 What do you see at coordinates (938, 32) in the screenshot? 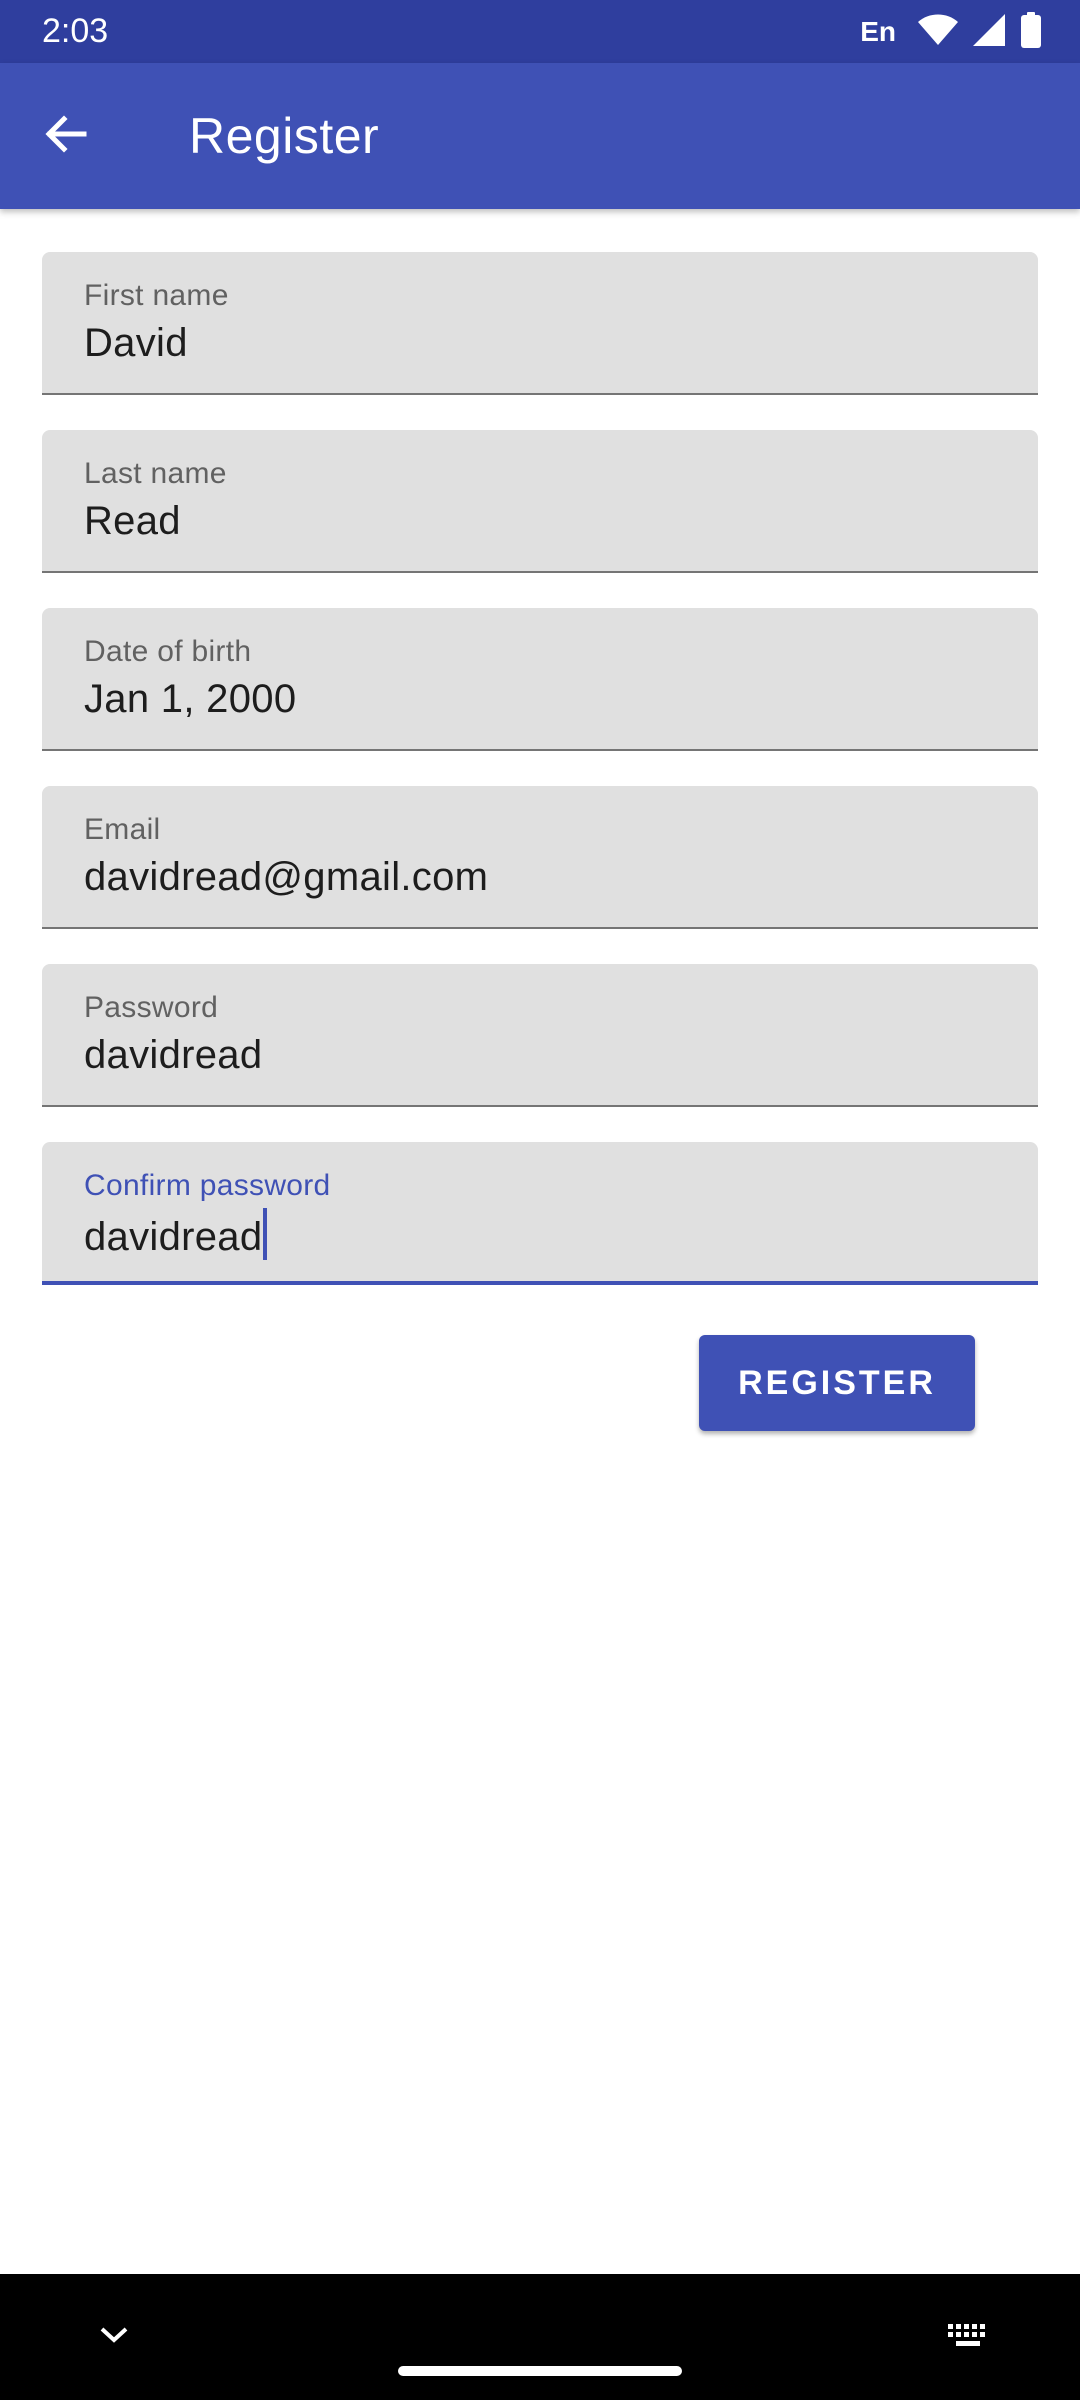
I see `wifi-icon` at bounding box center [938, 32].